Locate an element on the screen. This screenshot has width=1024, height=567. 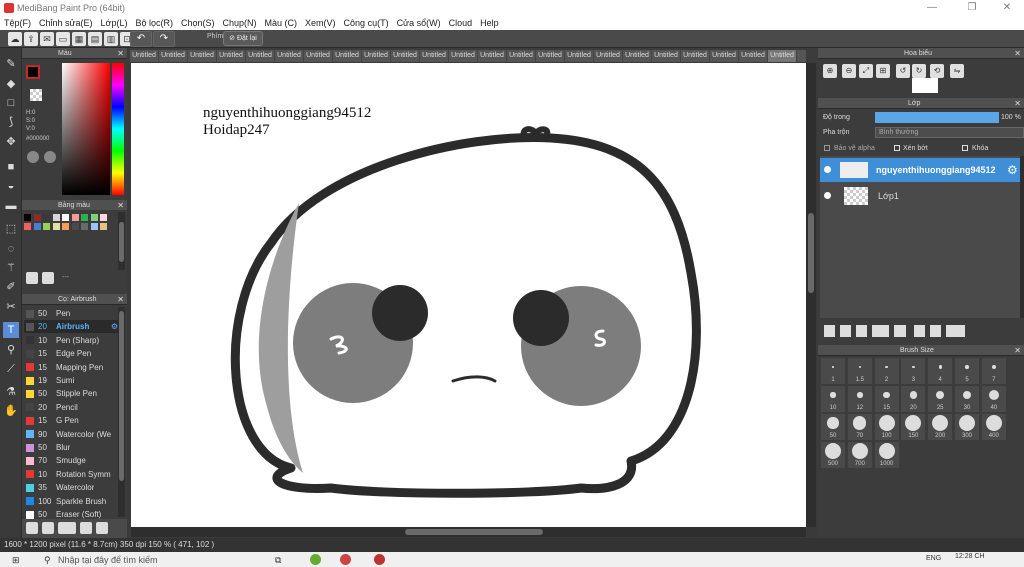
task-view-icon: ⧉ is located at coordinates (278, 560).